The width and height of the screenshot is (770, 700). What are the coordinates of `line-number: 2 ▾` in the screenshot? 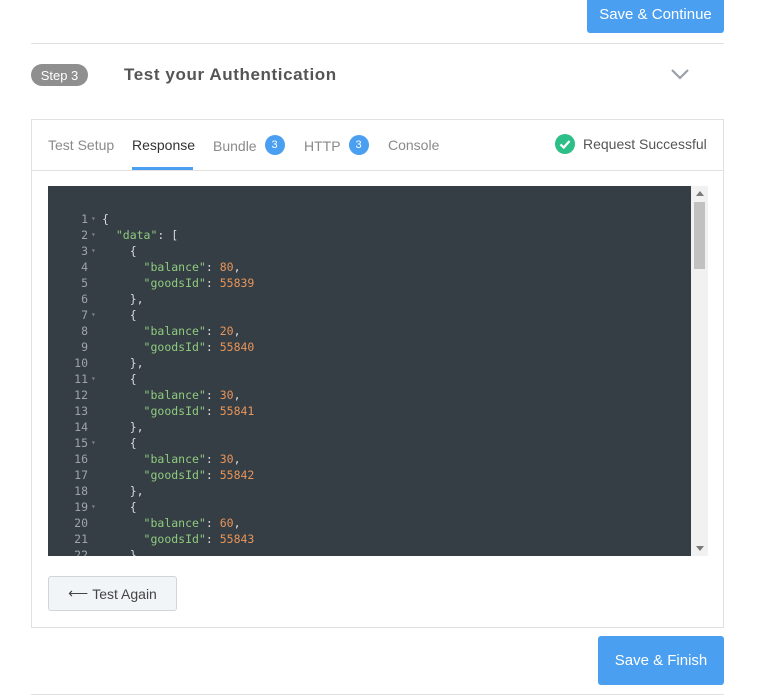 It's located at (88, 235).